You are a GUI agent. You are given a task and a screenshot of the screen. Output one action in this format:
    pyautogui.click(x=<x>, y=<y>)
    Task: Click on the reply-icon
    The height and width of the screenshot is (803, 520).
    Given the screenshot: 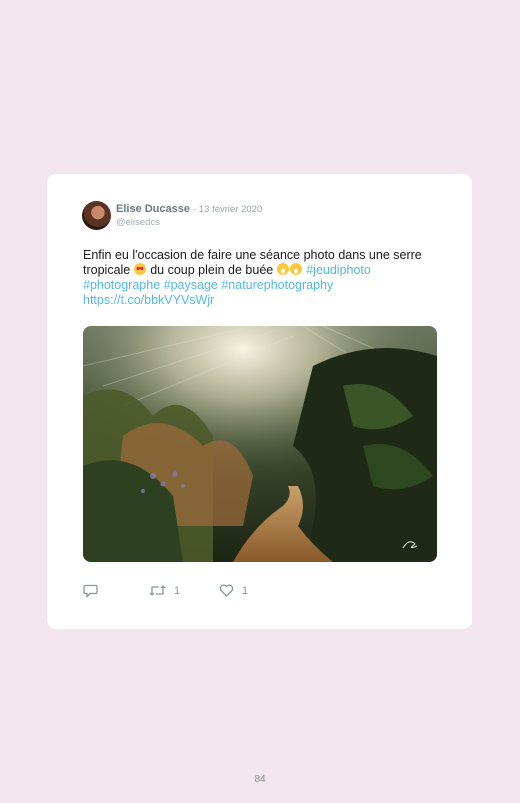 What is the action you would take?
    pyautogui.click(x=90, y=591)
    